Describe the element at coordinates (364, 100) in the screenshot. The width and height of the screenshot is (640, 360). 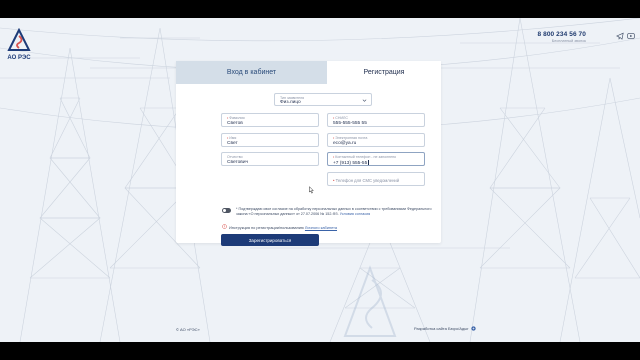
I see `chevron-down-icon` at that location.